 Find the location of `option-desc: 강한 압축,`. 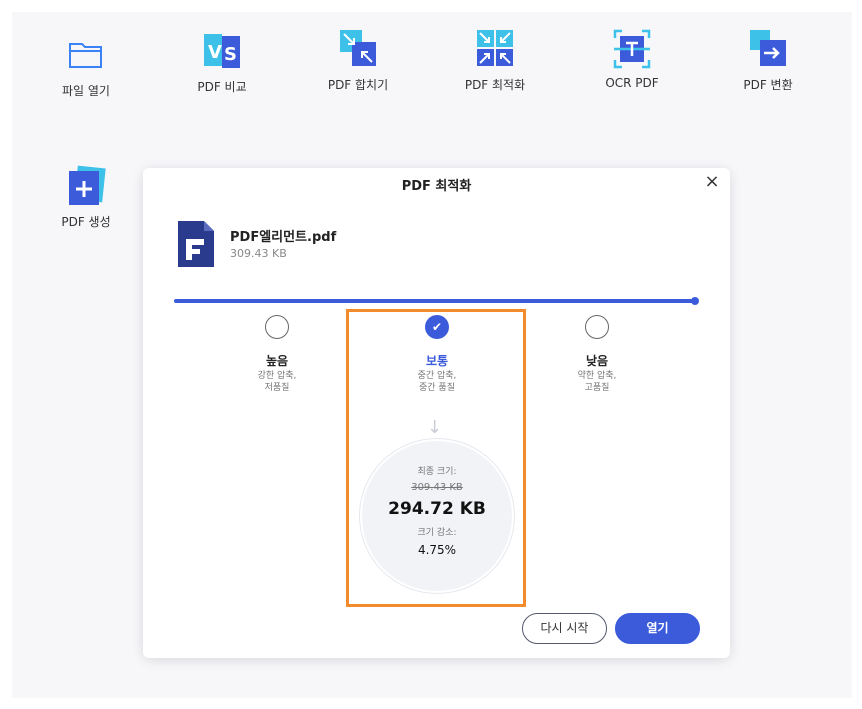

option-desc: 강한 압축, is located at coordinates (277, 376).